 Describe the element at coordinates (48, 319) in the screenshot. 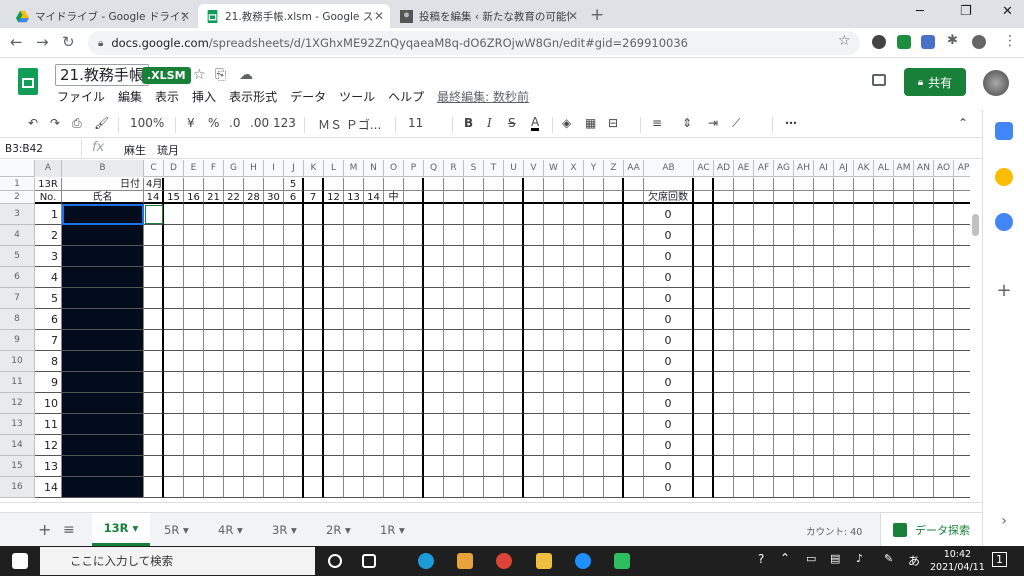

I see `cell: 6` at that location.